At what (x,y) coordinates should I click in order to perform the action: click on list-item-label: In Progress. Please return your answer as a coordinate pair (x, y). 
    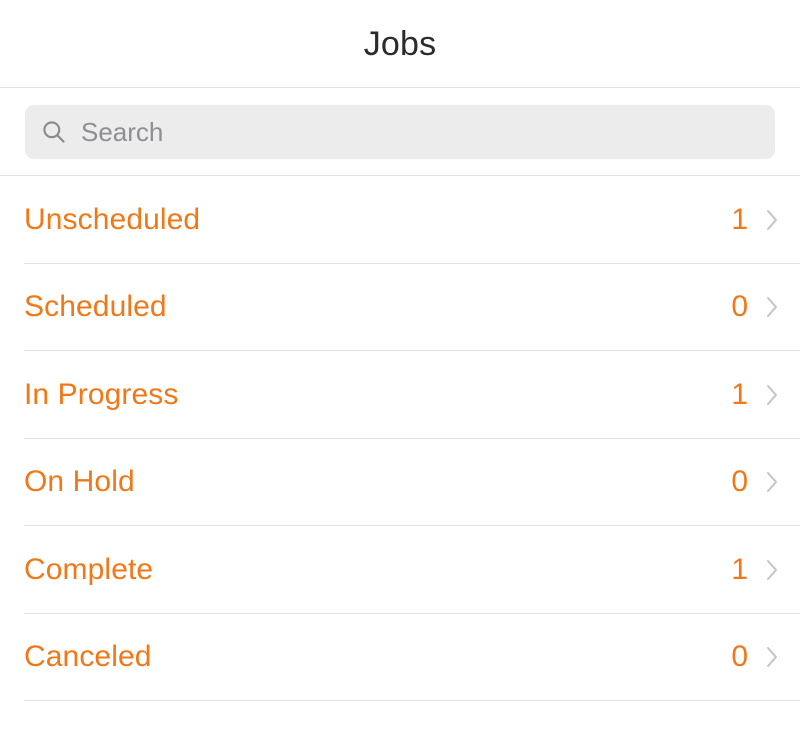
    Looking at the image, I should click on (101, 394).